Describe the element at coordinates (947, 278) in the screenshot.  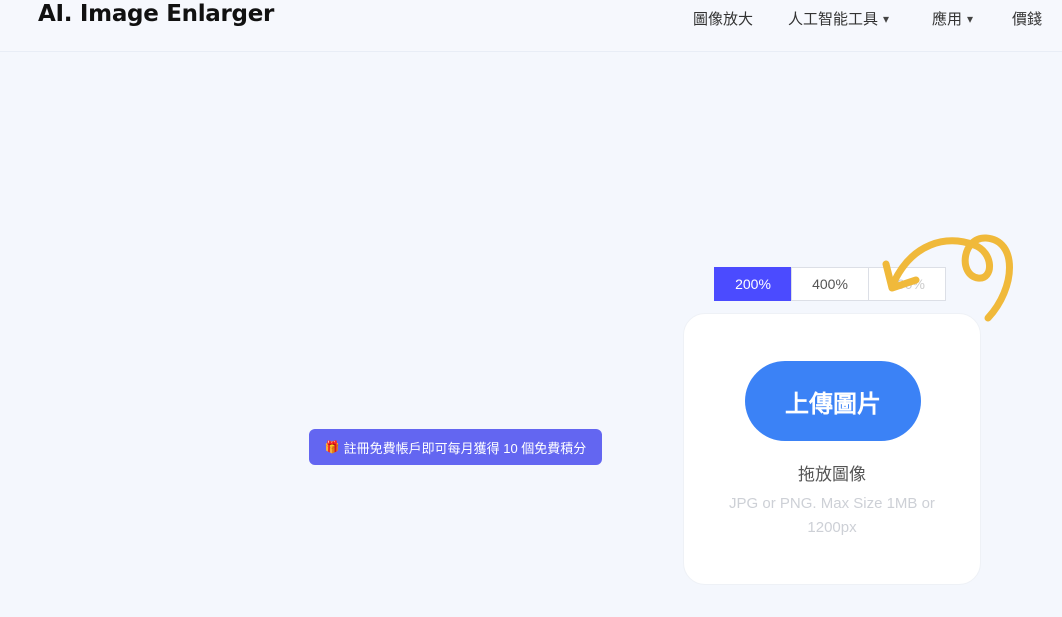
I see `curly-arrow-icon` at that location.